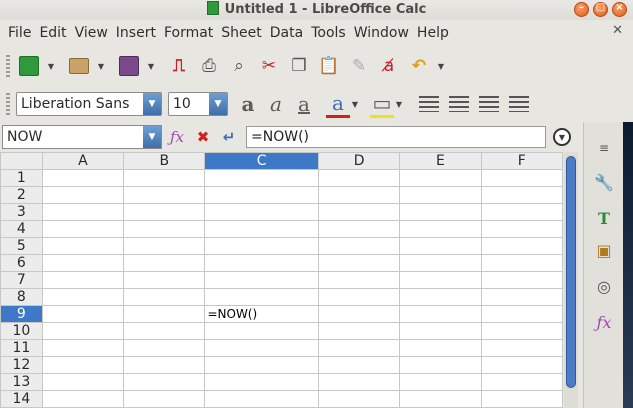 The width and height of the screenshot is (633, 408). I want to click on menu-file: File, so click(19, 33).